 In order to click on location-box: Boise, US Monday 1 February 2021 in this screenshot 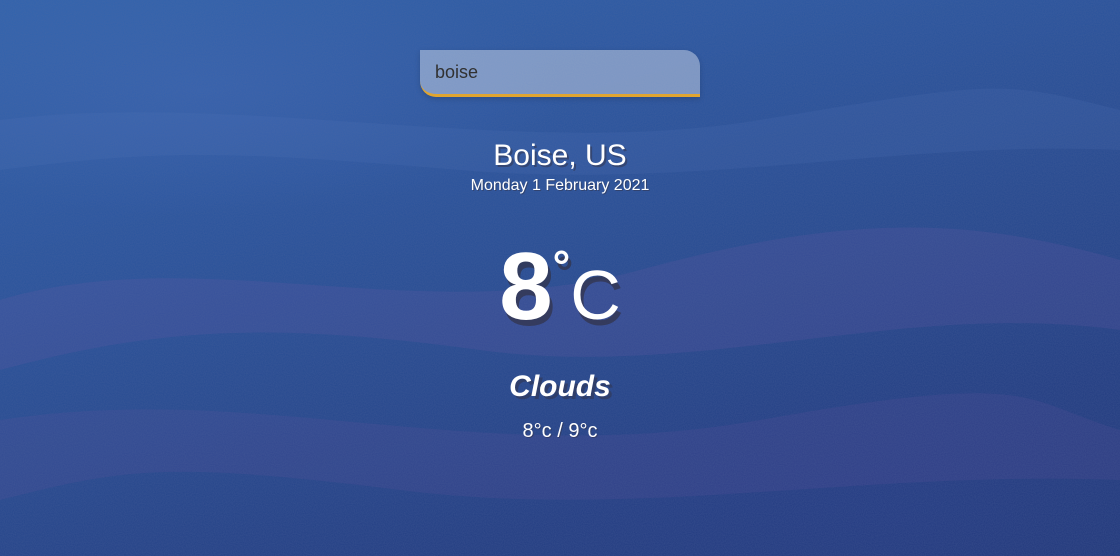, I will do `click(560, 167)`.